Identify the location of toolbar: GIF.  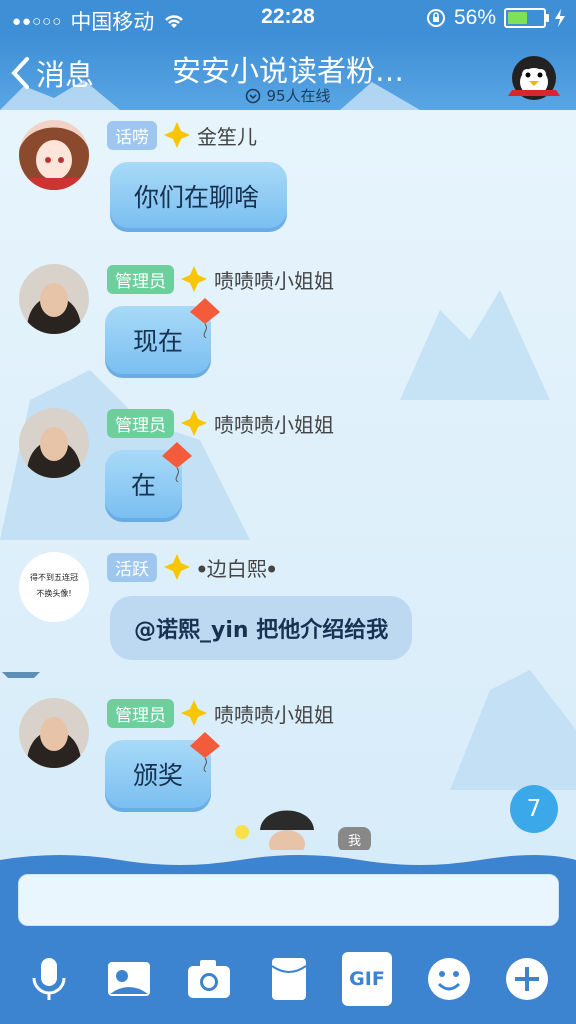
(288, 983).